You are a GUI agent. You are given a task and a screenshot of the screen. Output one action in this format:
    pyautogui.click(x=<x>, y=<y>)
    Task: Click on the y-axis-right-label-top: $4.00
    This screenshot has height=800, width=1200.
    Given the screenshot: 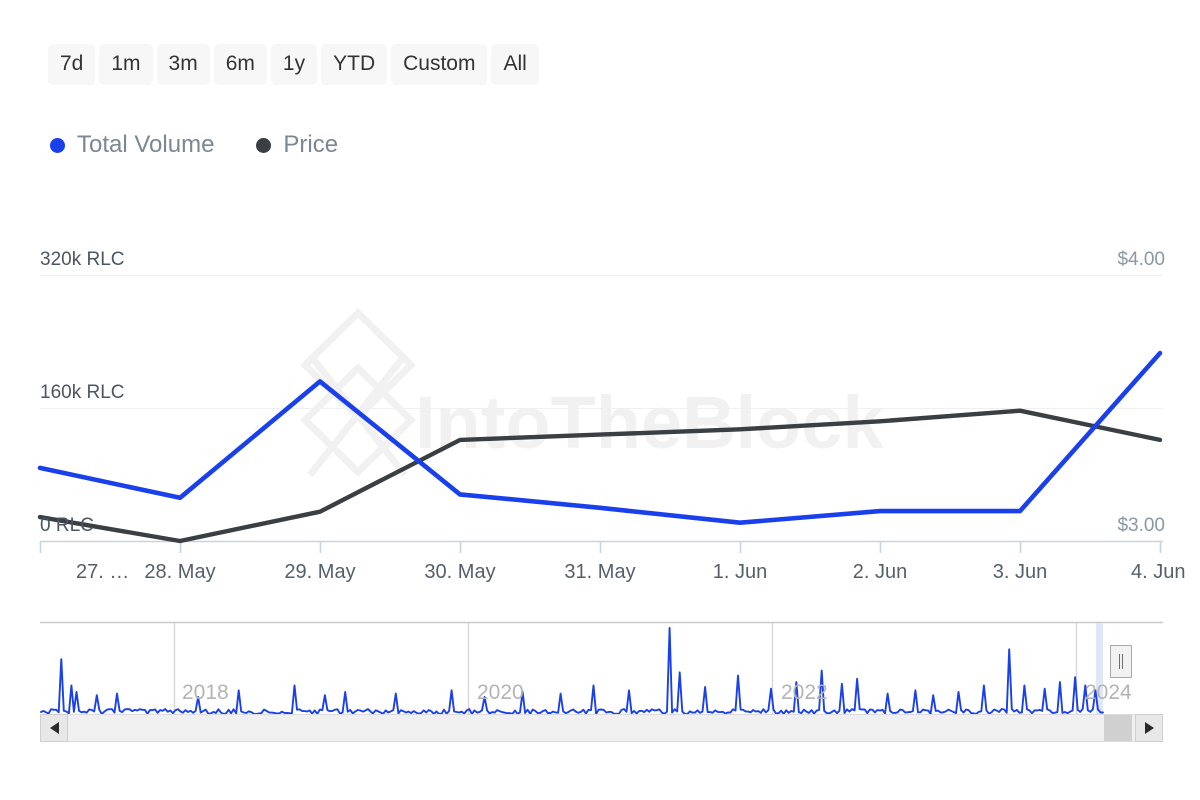 What is the action you would take?
    pyautogui.click(x=1141, y=259)
    